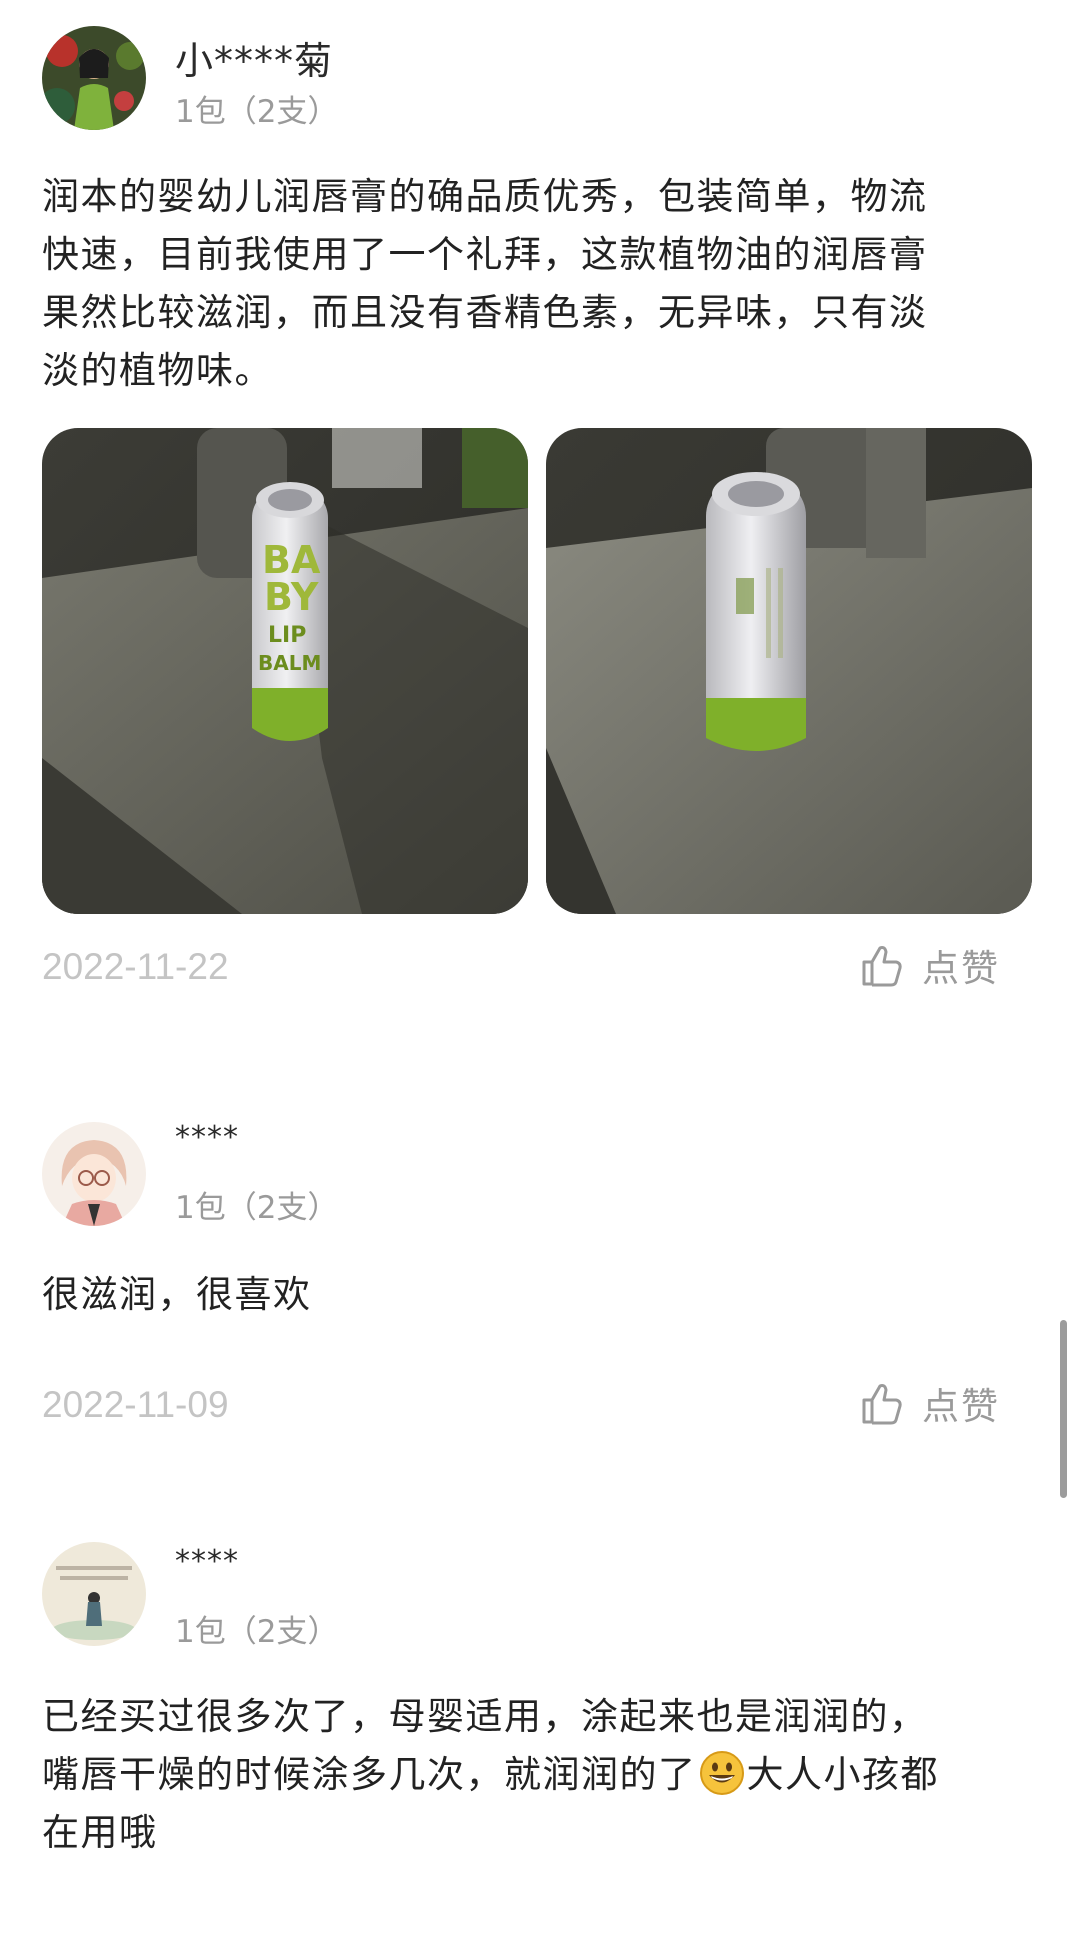  What do you see at coordinates (177, 1294) in the screenshot?
I see `review-text-line: 很滋润，很喜欢` at bounding box center [177, 1294].